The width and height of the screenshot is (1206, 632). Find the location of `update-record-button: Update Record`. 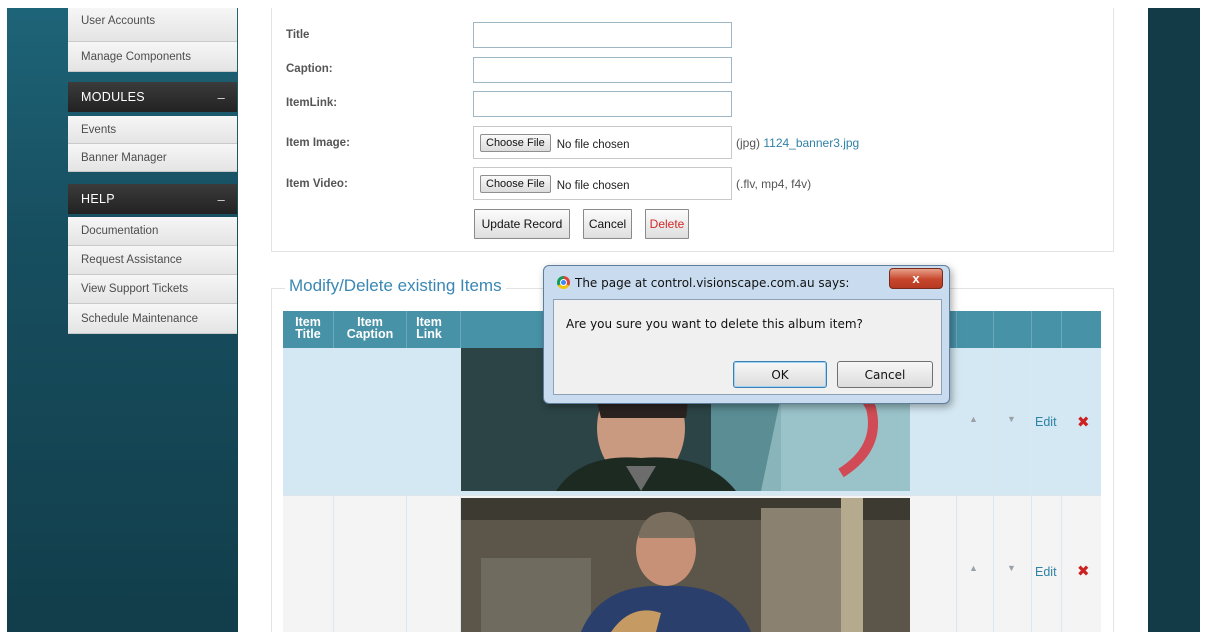

update-record-button: Update Record is located at coordinates (522, 224).